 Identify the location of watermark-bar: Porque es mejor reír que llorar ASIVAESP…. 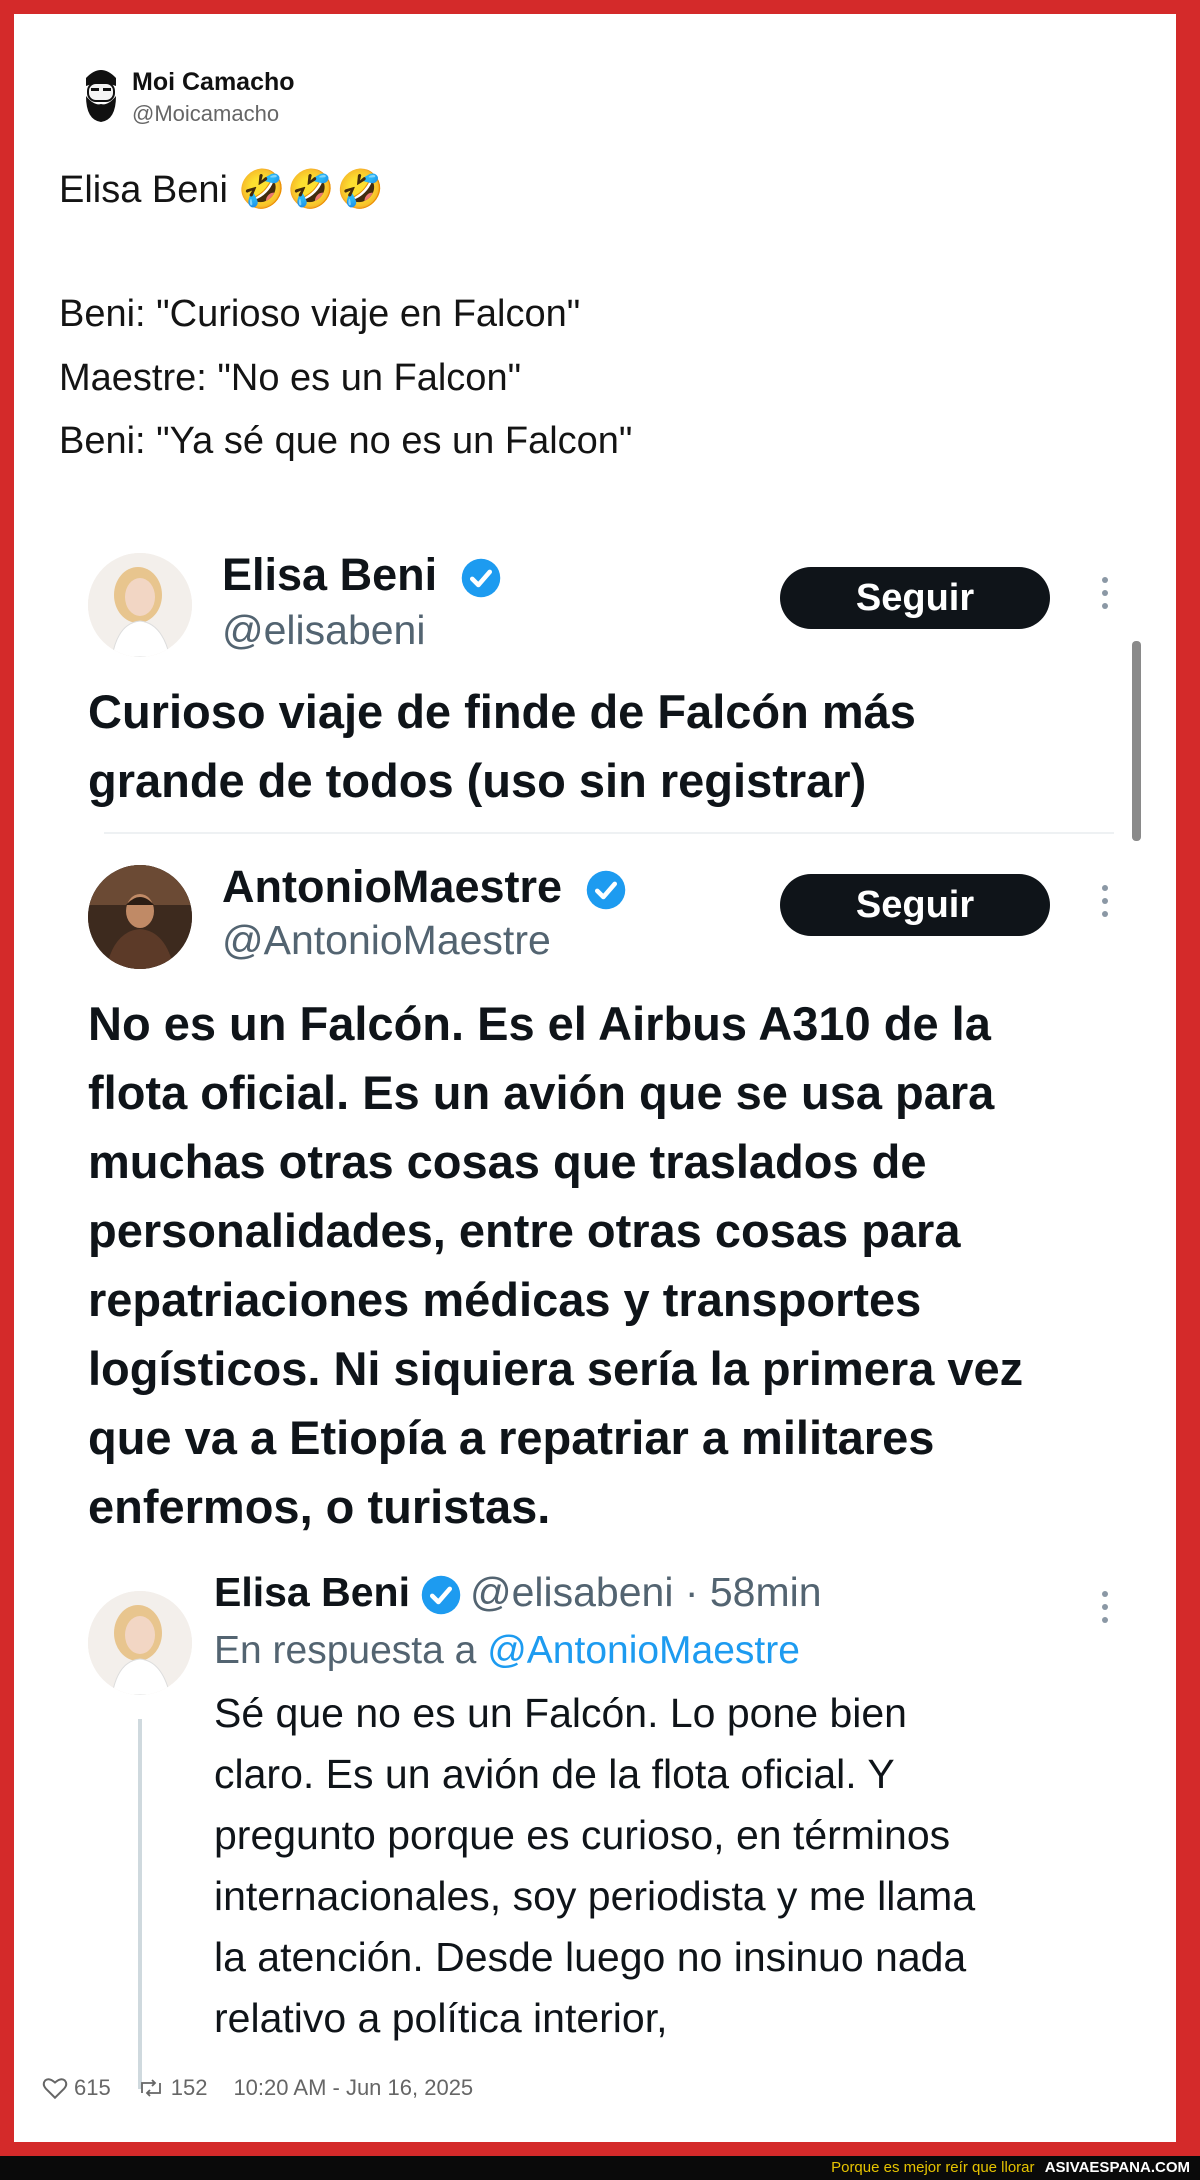
(600, 2168).